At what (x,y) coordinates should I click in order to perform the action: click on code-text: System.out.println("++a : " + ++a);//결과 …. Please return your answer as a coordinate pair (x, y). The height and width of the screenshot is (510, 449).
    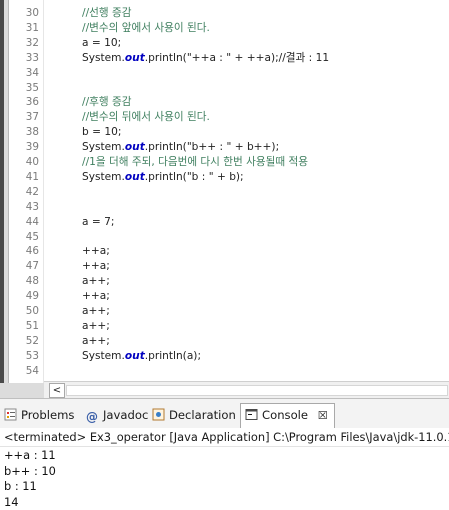
    Looking at the image, I should click on (205, 58).